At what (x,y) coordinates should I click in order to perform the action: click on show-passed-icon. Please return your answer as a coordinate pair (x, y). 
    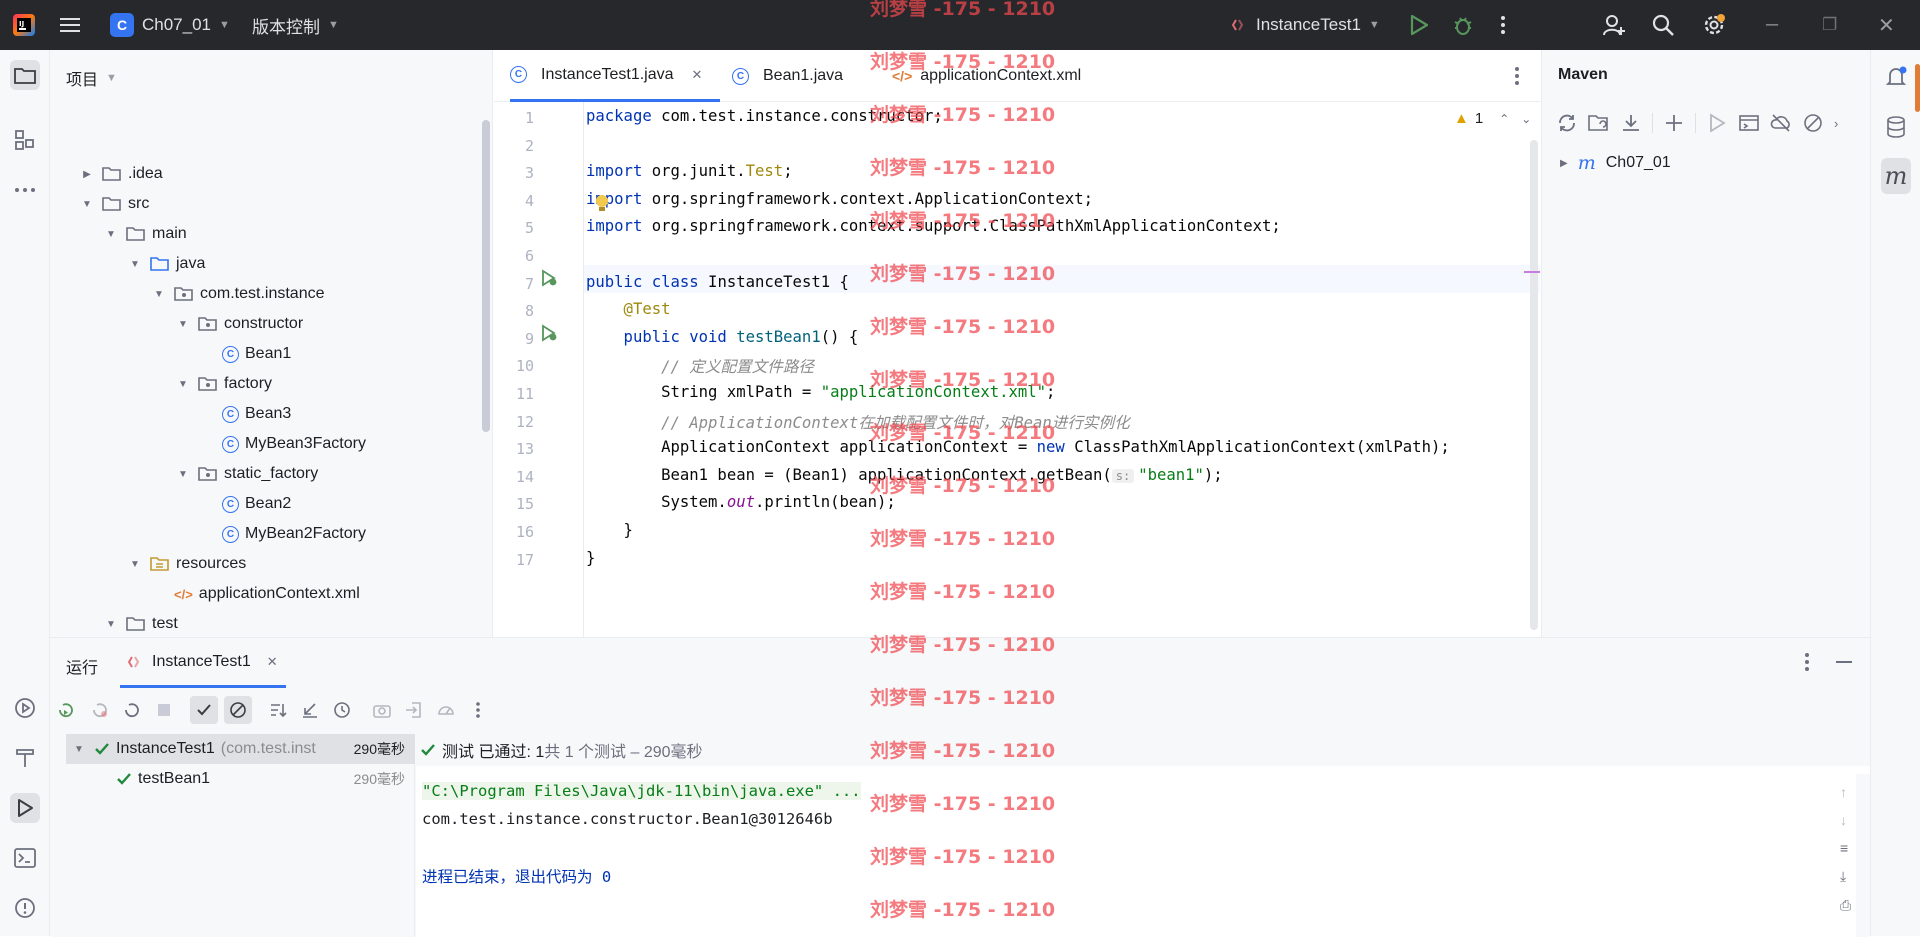
    Looking at the image, I should click on (204, 710).